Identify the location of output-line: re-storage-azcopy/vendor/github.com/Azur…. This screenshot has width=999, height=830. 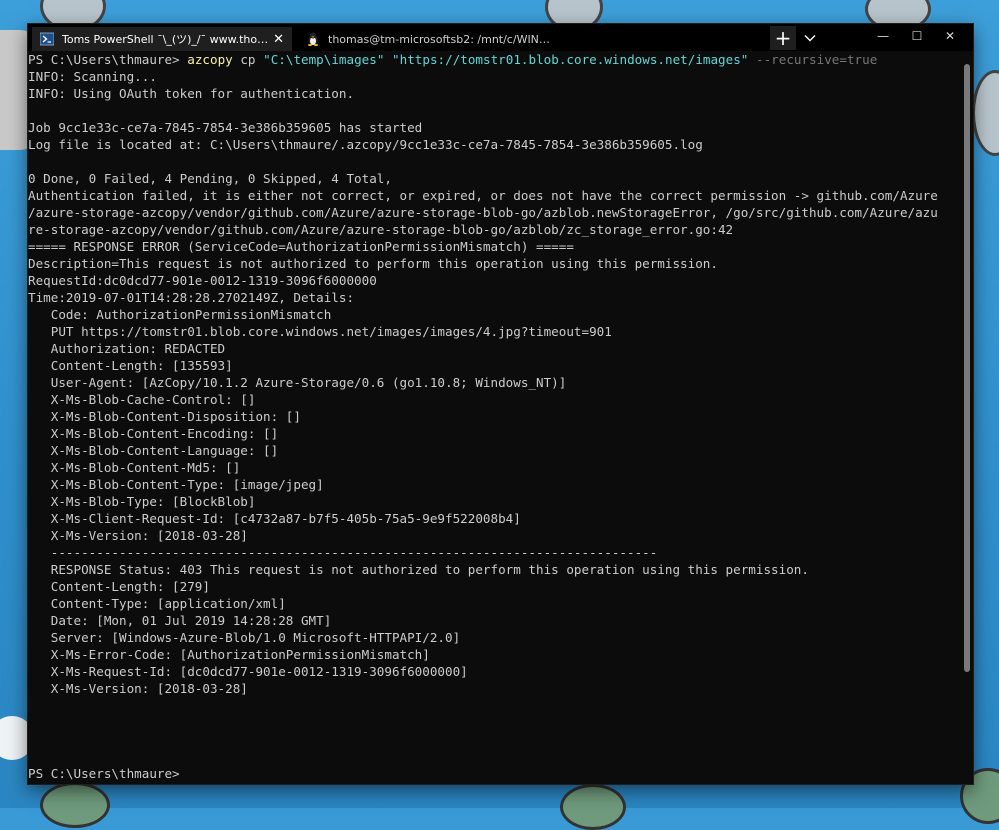
(381, 229).